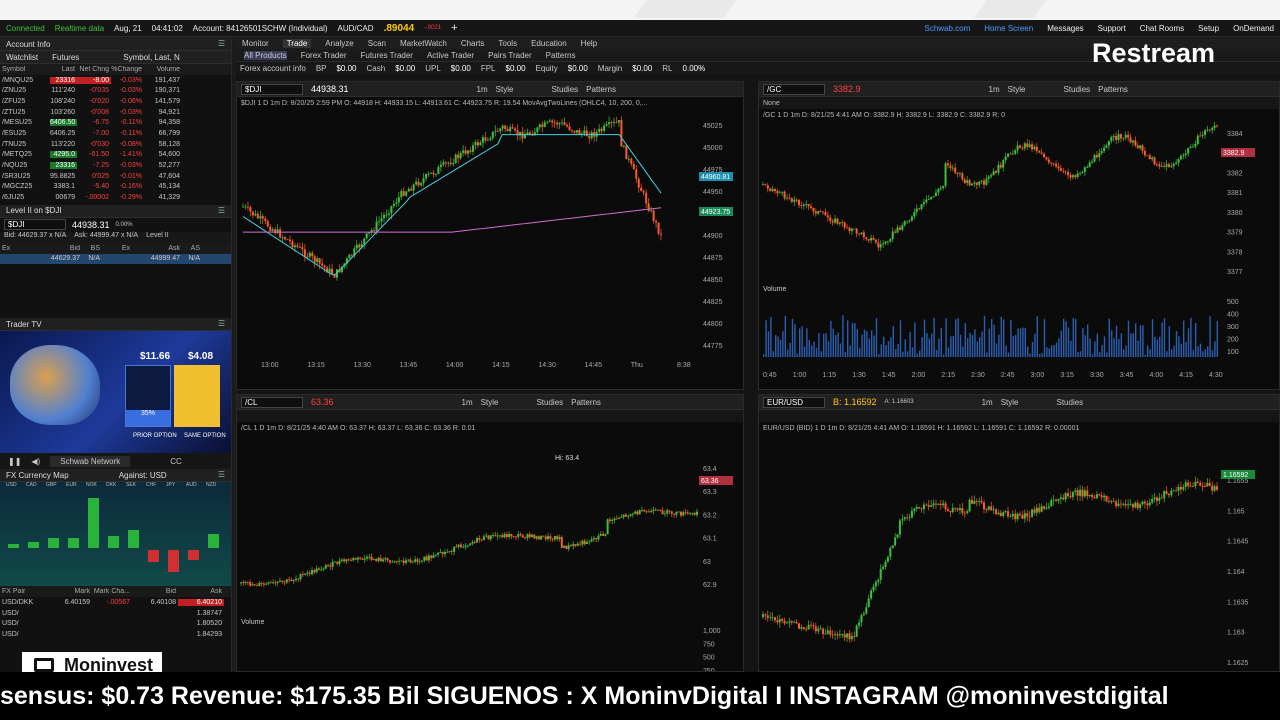 This screenshot has width=1280, height=720. Describe the element at coordinates (115, 144) in the screenshot. I see `watchlist-row: /TNU25 113'220 -0'030 -0.08% 58,128` at that location.